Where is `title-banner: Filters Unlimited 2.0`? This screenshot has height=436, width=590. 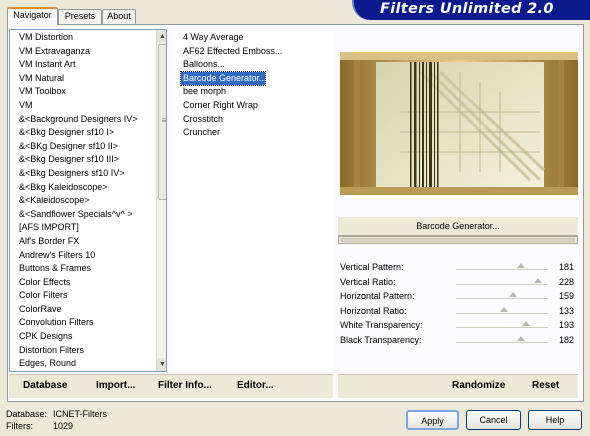
title-banner: Filters Unlimited 2.0 is located at coordinates (471, 10).